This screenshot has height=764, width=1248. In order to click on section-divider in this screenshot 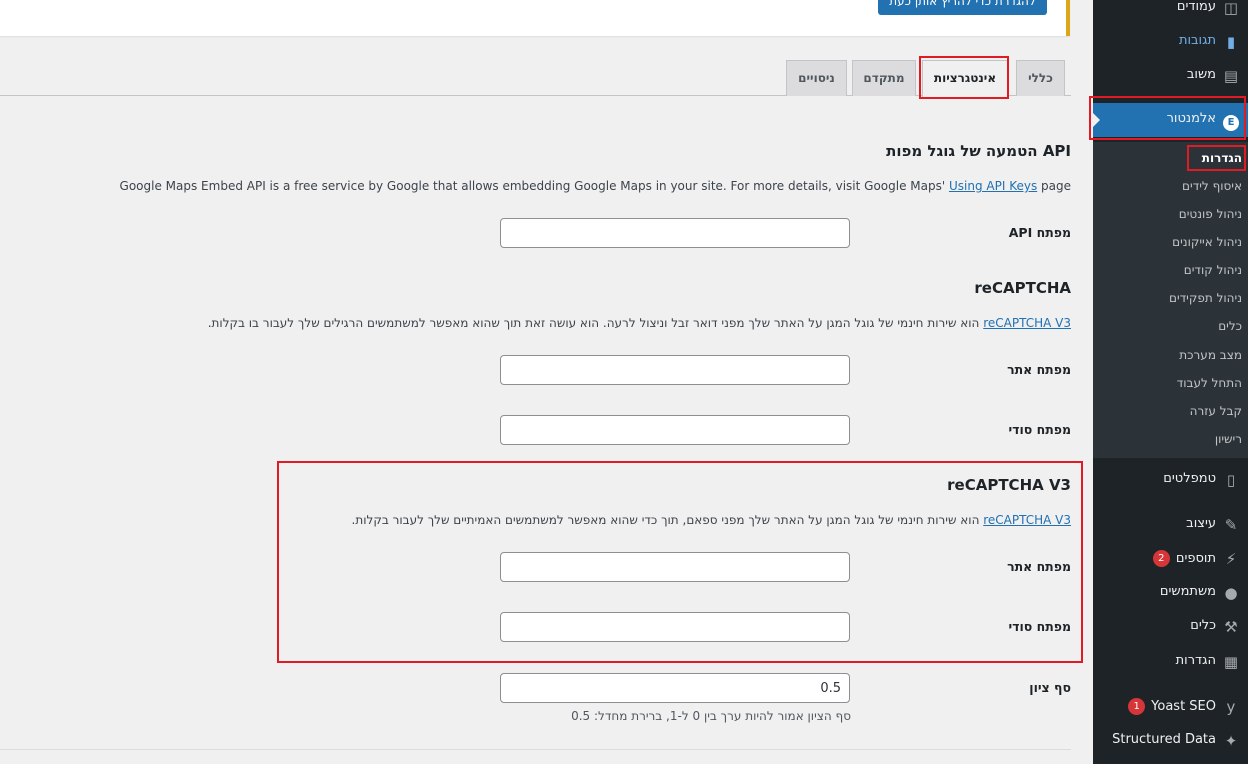, I will do `click(535, 749)`.